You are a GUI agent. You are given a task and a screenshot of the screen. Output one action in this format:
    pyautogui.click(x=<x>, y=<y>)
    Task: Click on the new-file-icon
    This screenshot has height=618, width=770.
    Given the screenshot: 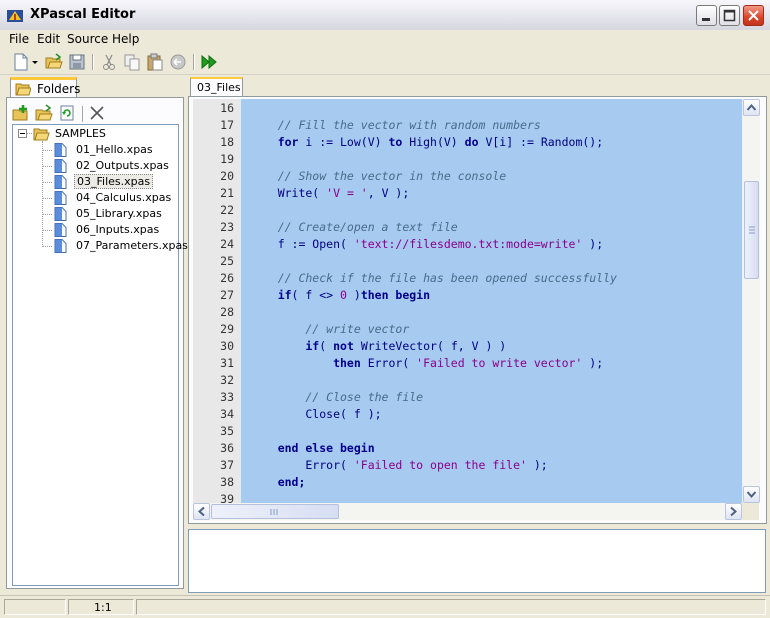 What is the action you would take?
    pyautogui.click(x=21, y=62)
    